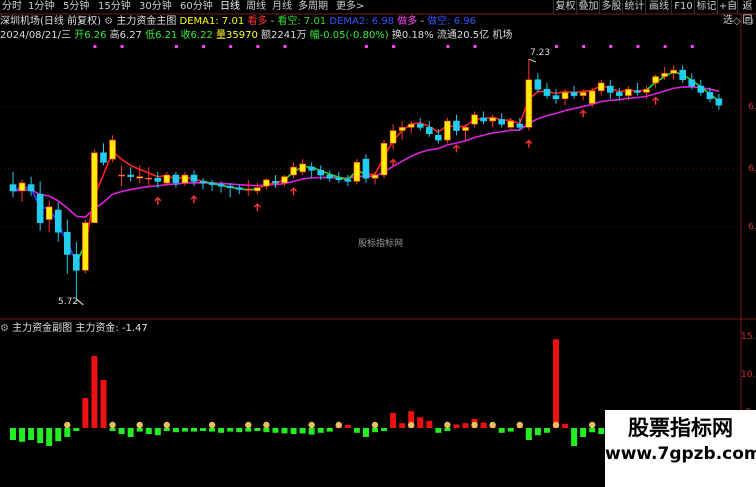 The width and height of the screenshot is (756, 487). I want to click on dema-line, so click(144, 171).